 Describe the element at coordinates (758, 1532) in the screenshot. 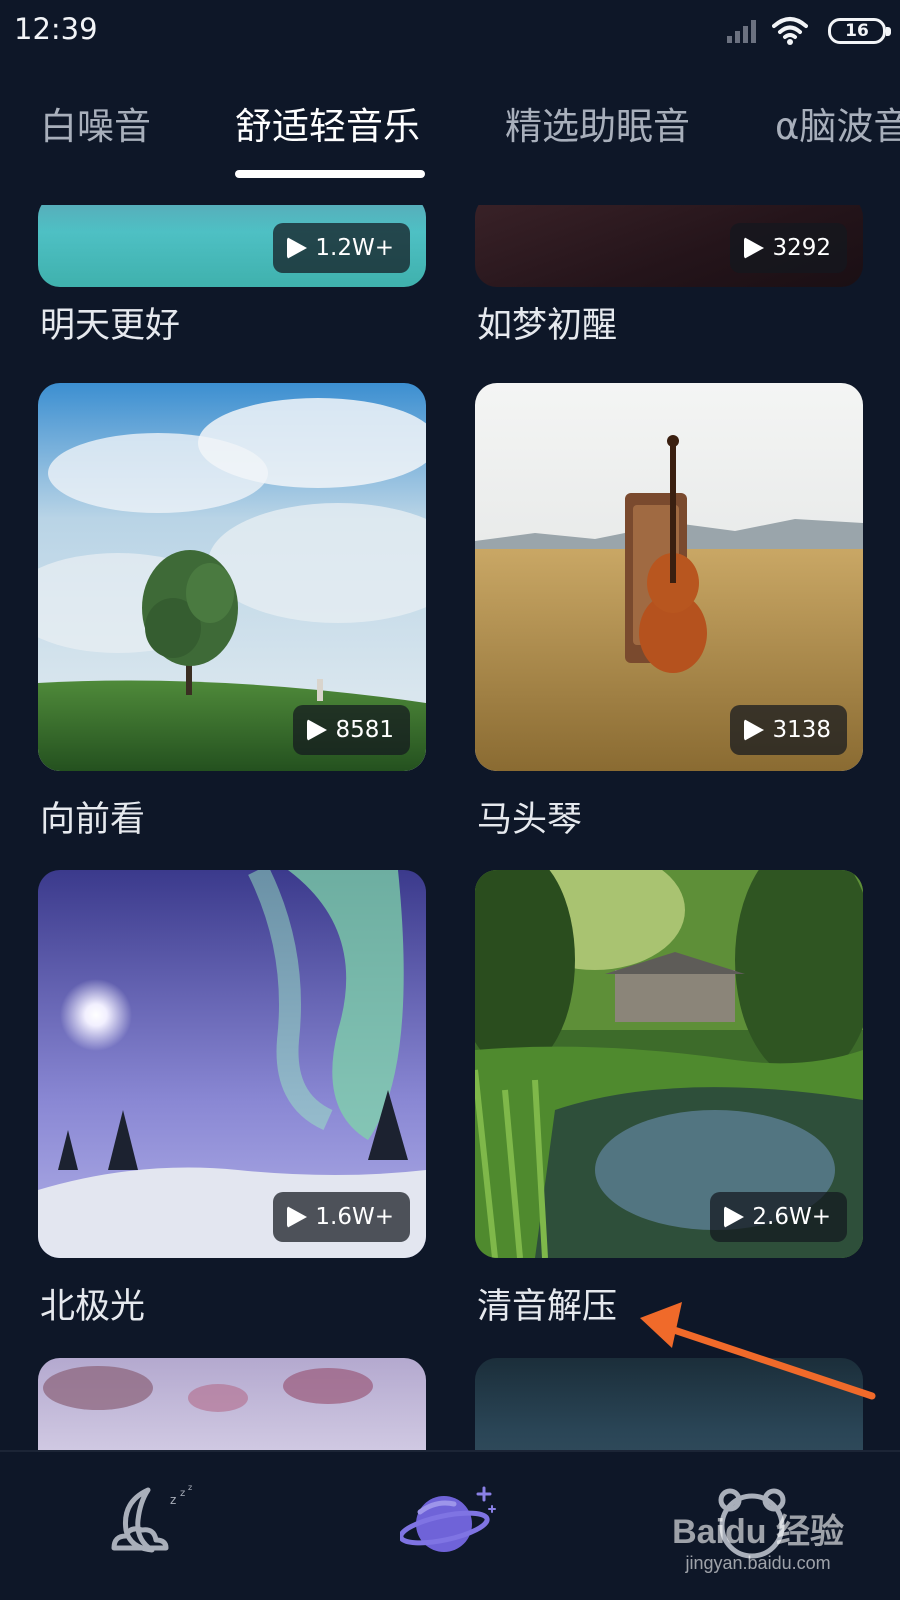

I see `watermark-logo: Baidu 经验` at that location.